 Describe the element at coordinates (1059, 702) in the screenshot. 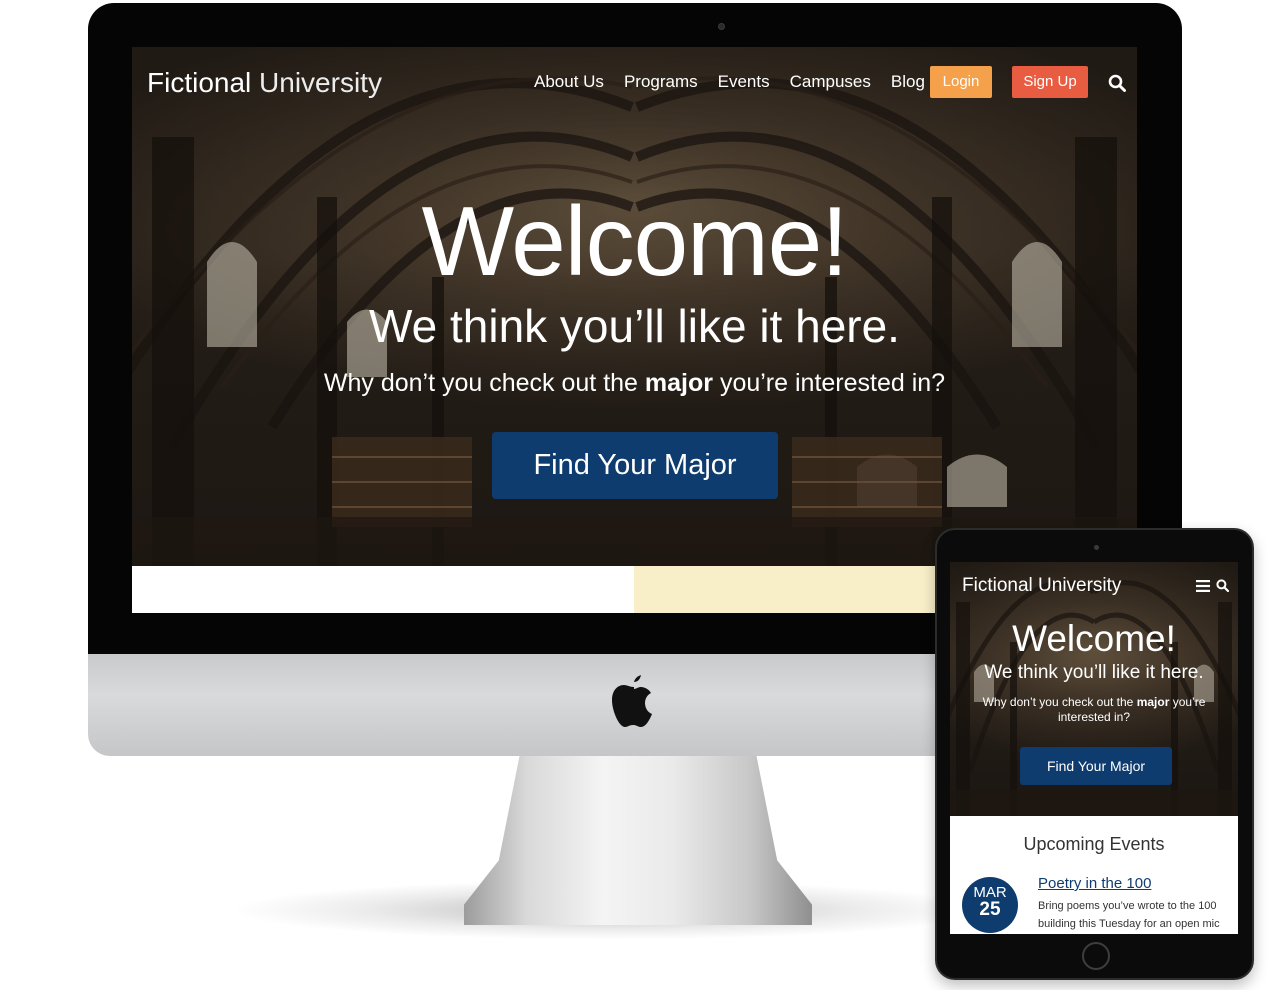

I see `tablet-hero-tagline-start: Why don’t you check out the` at that location.